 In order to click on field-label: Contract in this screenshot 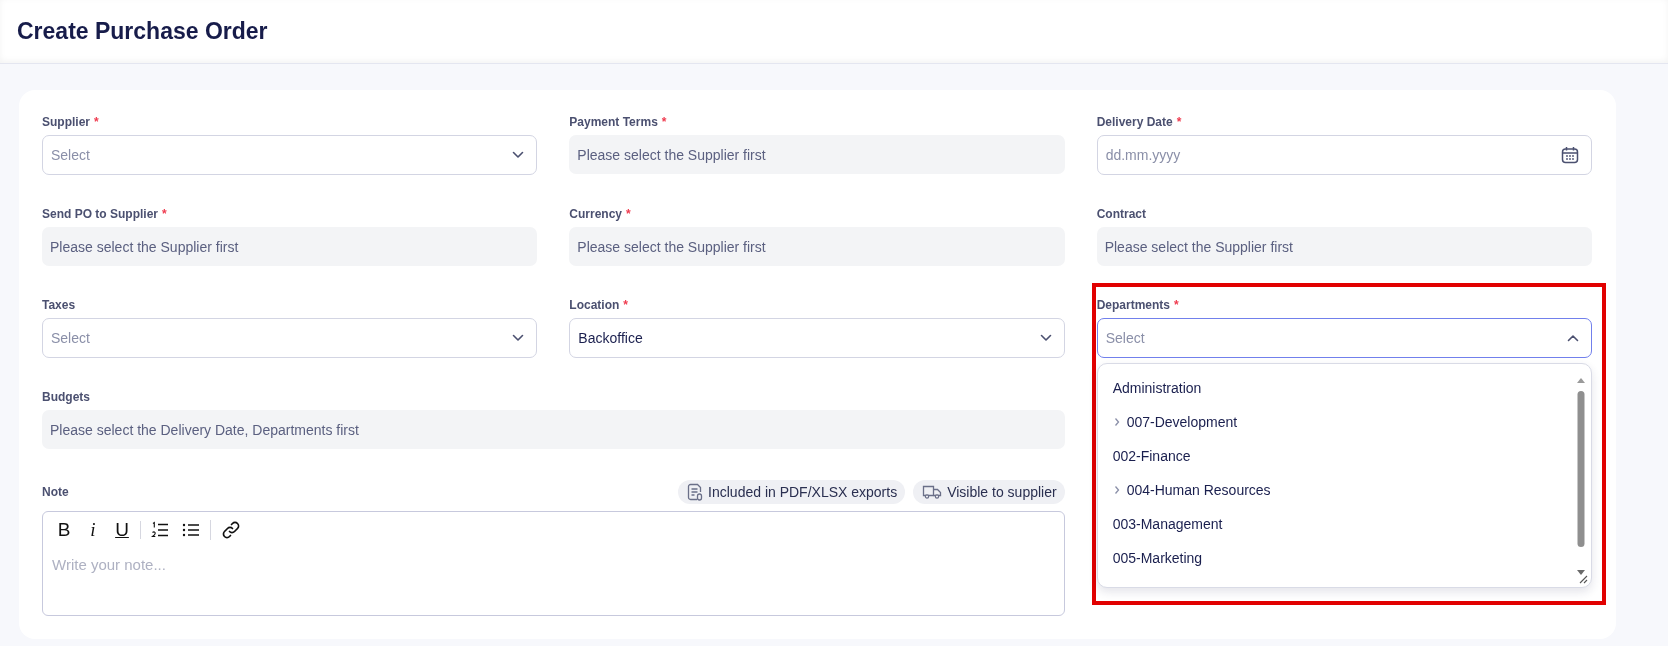, I will do `click(1121, 214)`.